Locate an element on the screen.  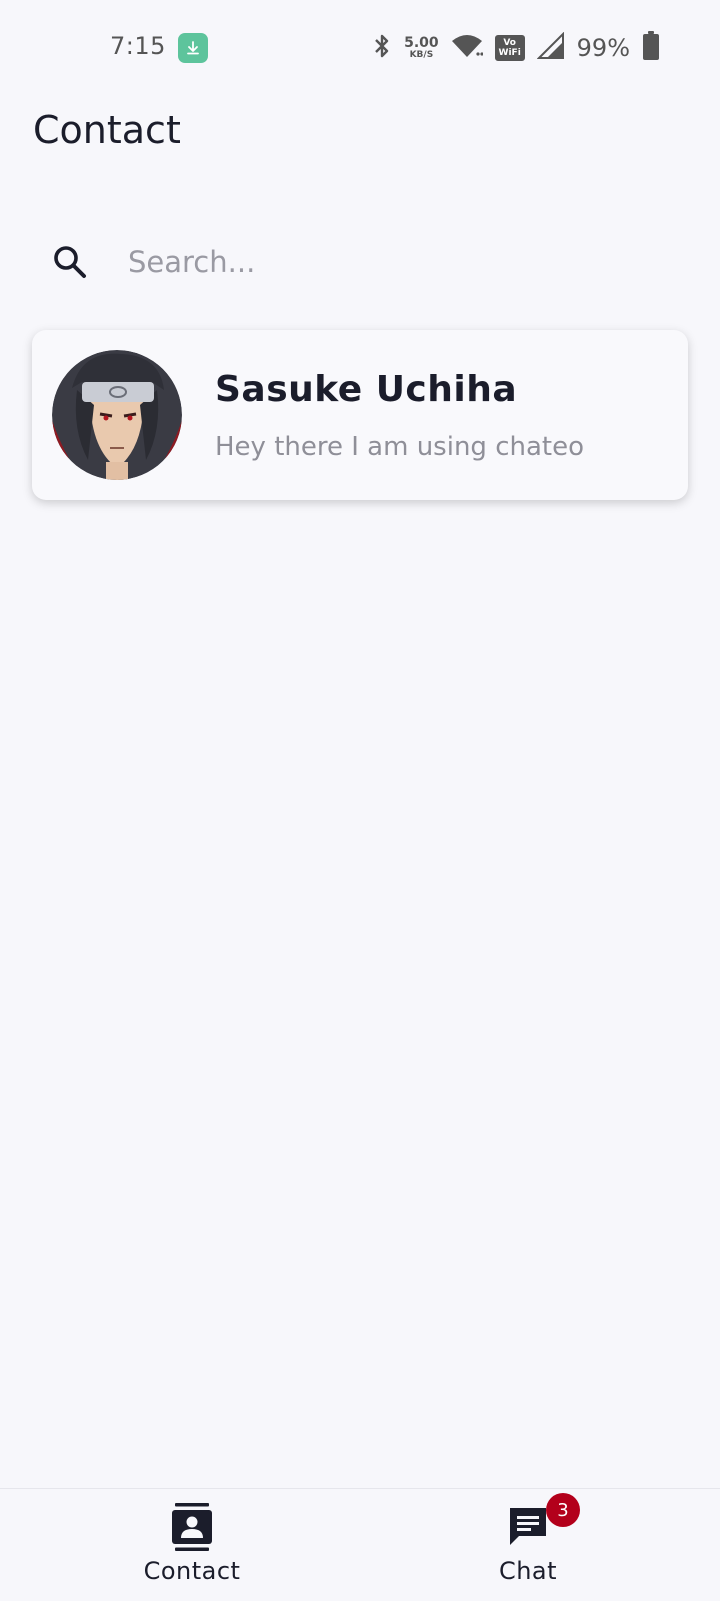
nav-item-chat: 3 Chat is located at coordinates (528, 1539).